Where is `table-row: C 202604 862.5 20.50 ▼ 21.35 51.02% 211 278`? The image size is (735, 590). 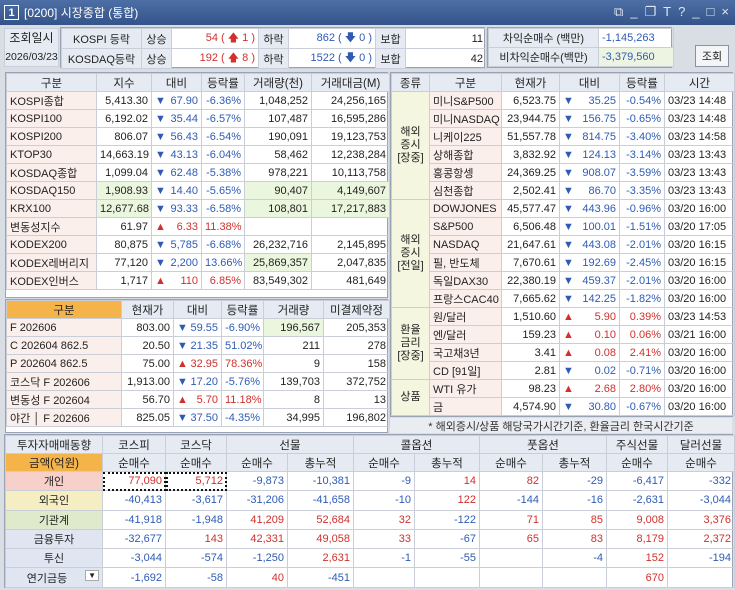
table-row: C 202604 862.5 20.50 ▼ 21.35 51.02% 211 278 is located at coordinates (198, 345).